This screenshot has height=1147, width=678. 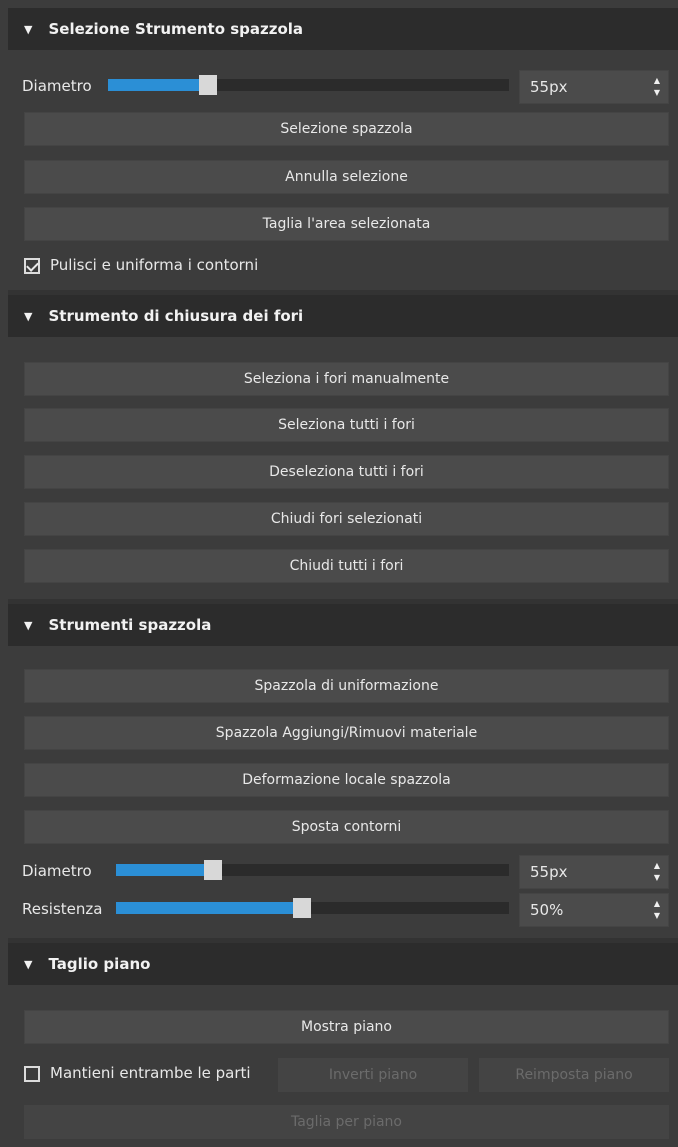 What do you see at coordinates (346, 129) in the screenshot?
I see `brush-selection-button: Selezione spazzola` at bounding box center [346, 129].